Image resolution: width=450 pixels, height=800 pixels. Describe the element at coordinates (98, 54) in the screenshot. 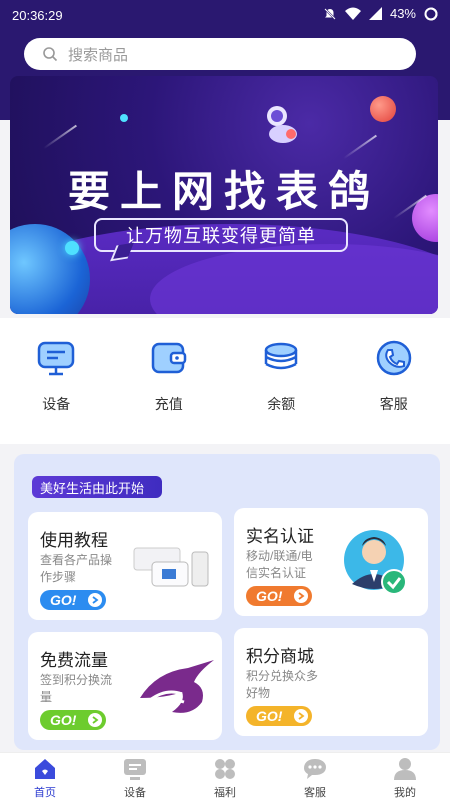

I see `search-input: 搜索商品` at that location.